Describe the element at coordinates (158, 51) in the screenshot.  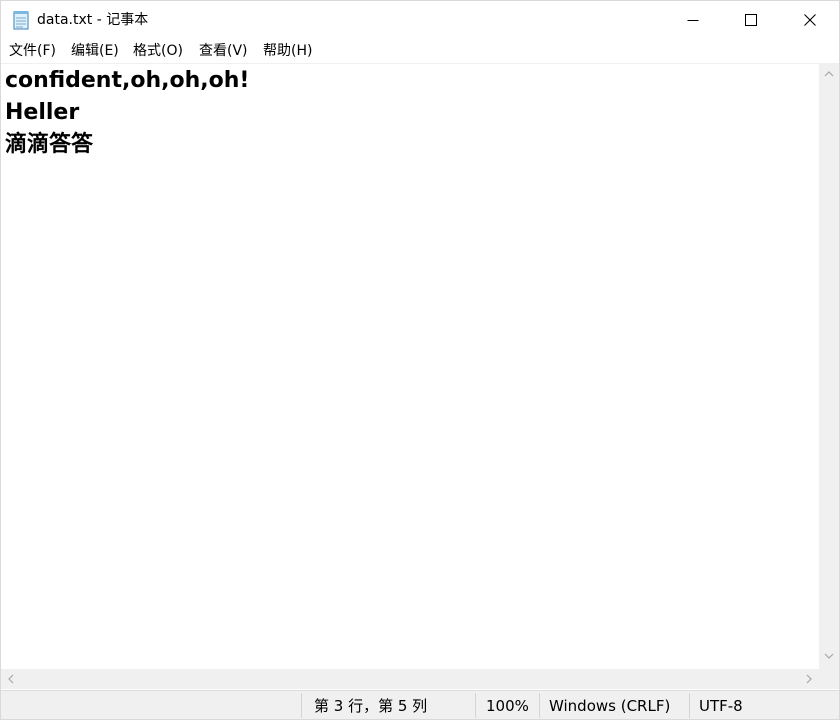
I see `menu-format: 格式(O)` at that location.